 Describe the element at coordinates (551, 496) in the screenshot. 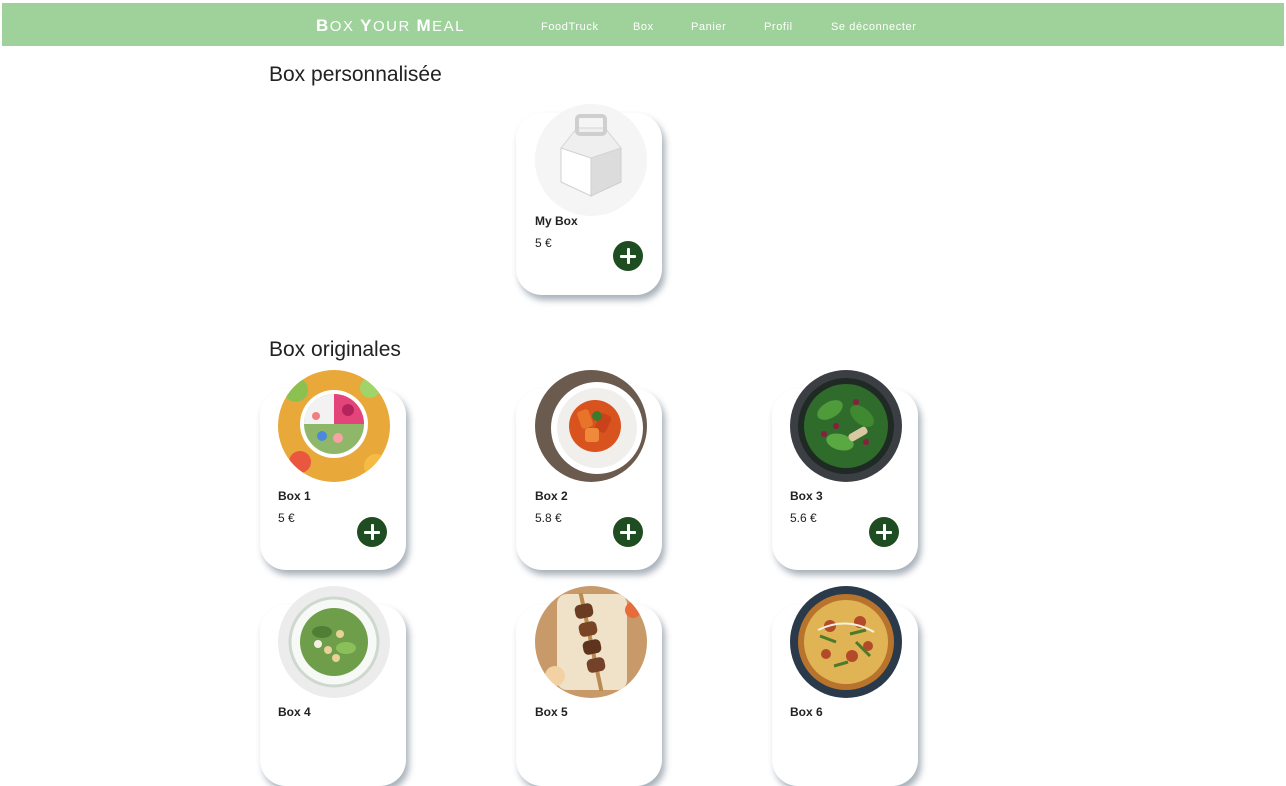

I see `product-name: Box 2` at that location.